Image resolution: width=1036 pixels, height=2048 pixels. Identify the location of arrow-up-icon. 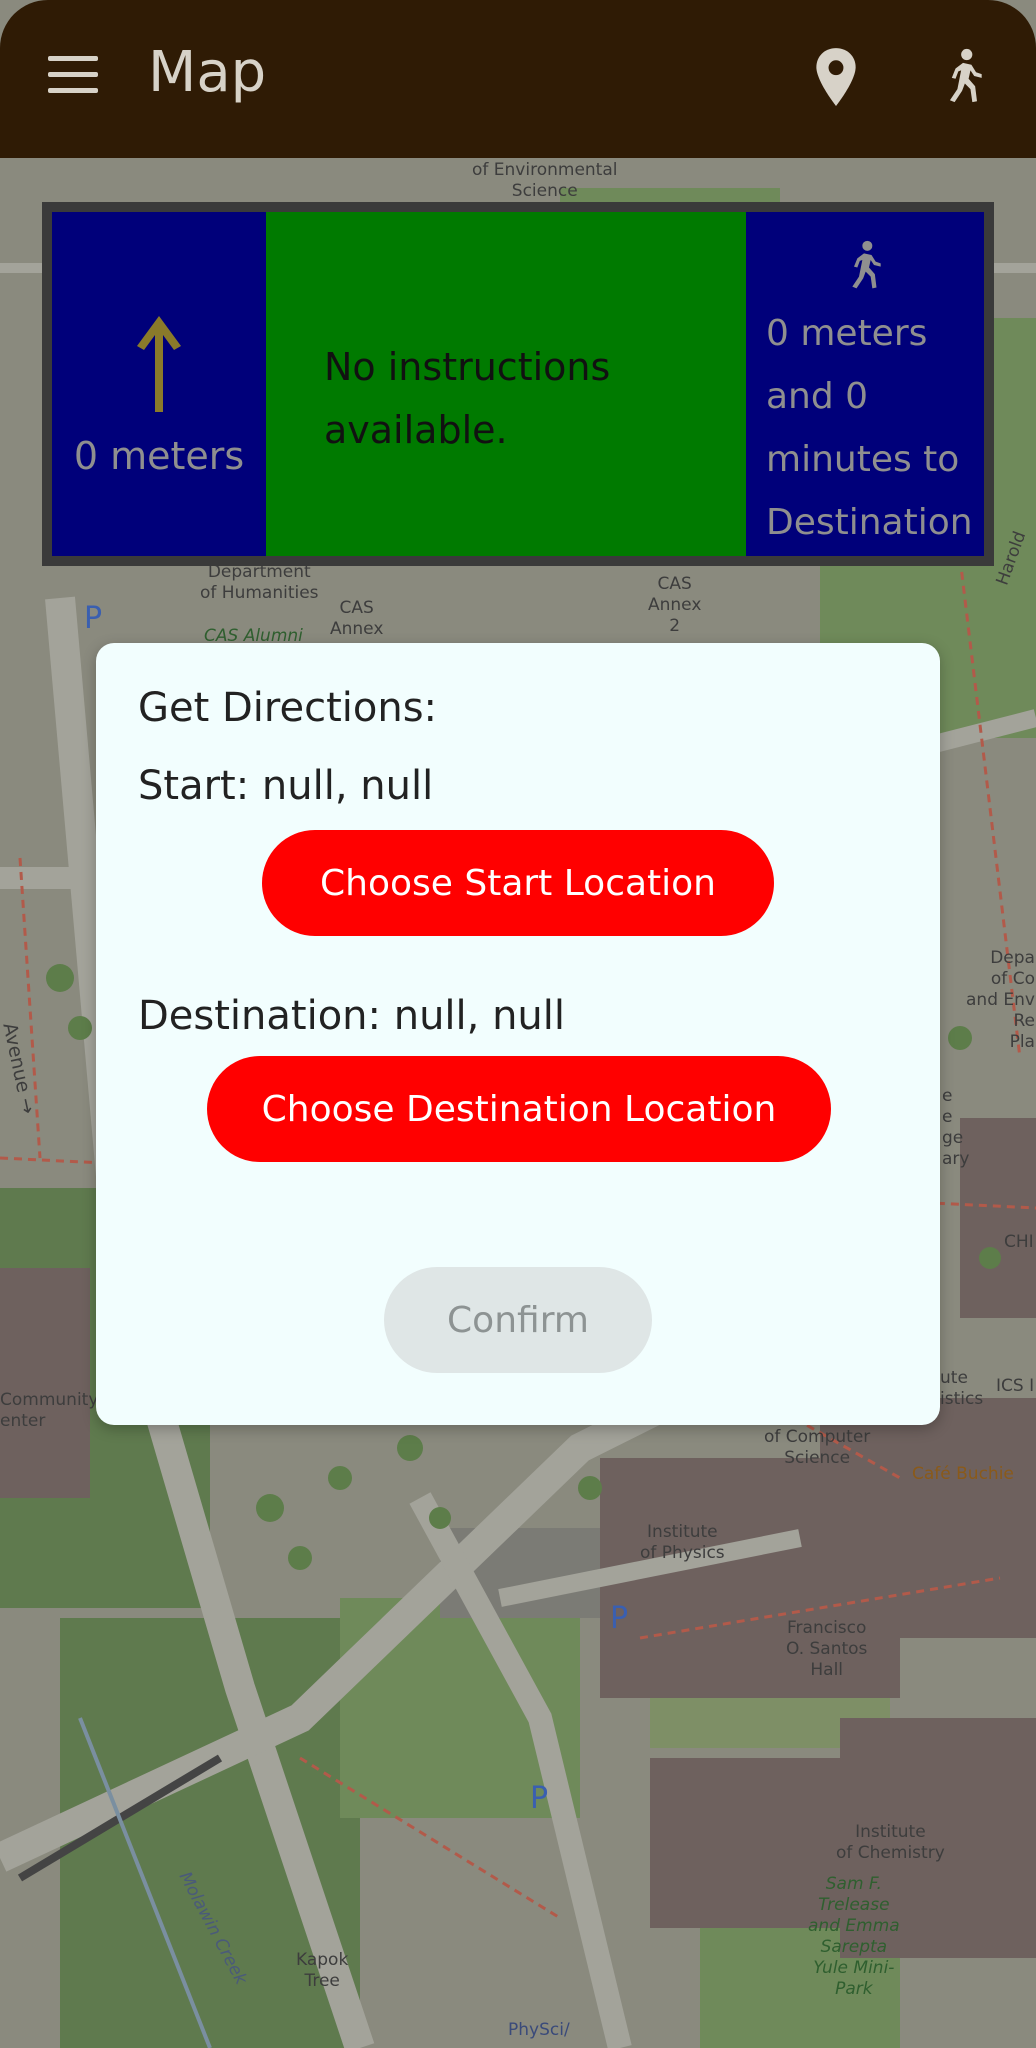
(159, 364).